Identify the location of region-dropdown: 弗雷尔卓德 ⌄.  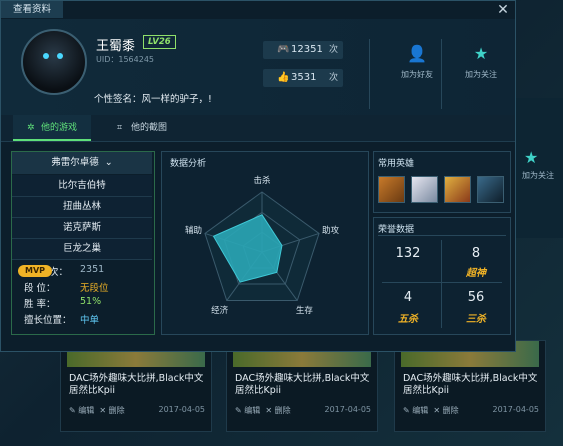
(82, 163).